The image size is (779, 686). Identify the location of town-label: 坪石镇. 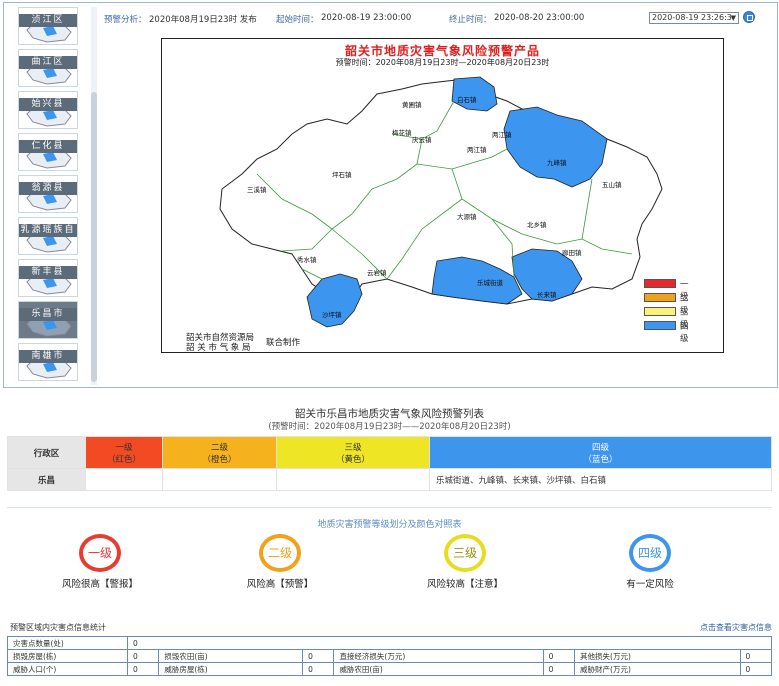
(342, 175).